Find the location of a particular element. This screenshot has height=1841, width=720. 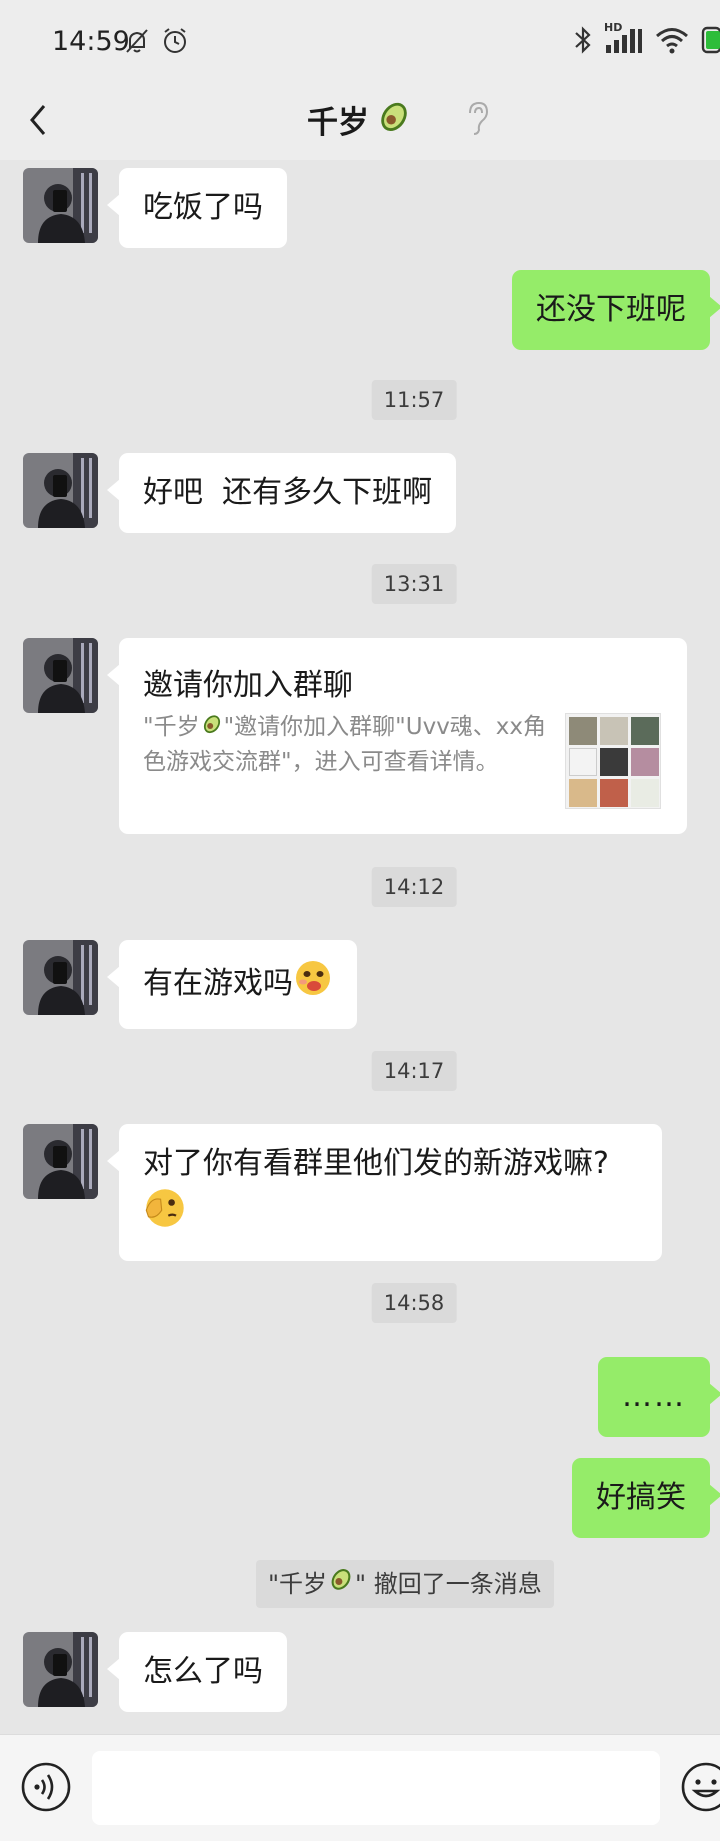

smiley-icon is located at coordinates (700, 1787).